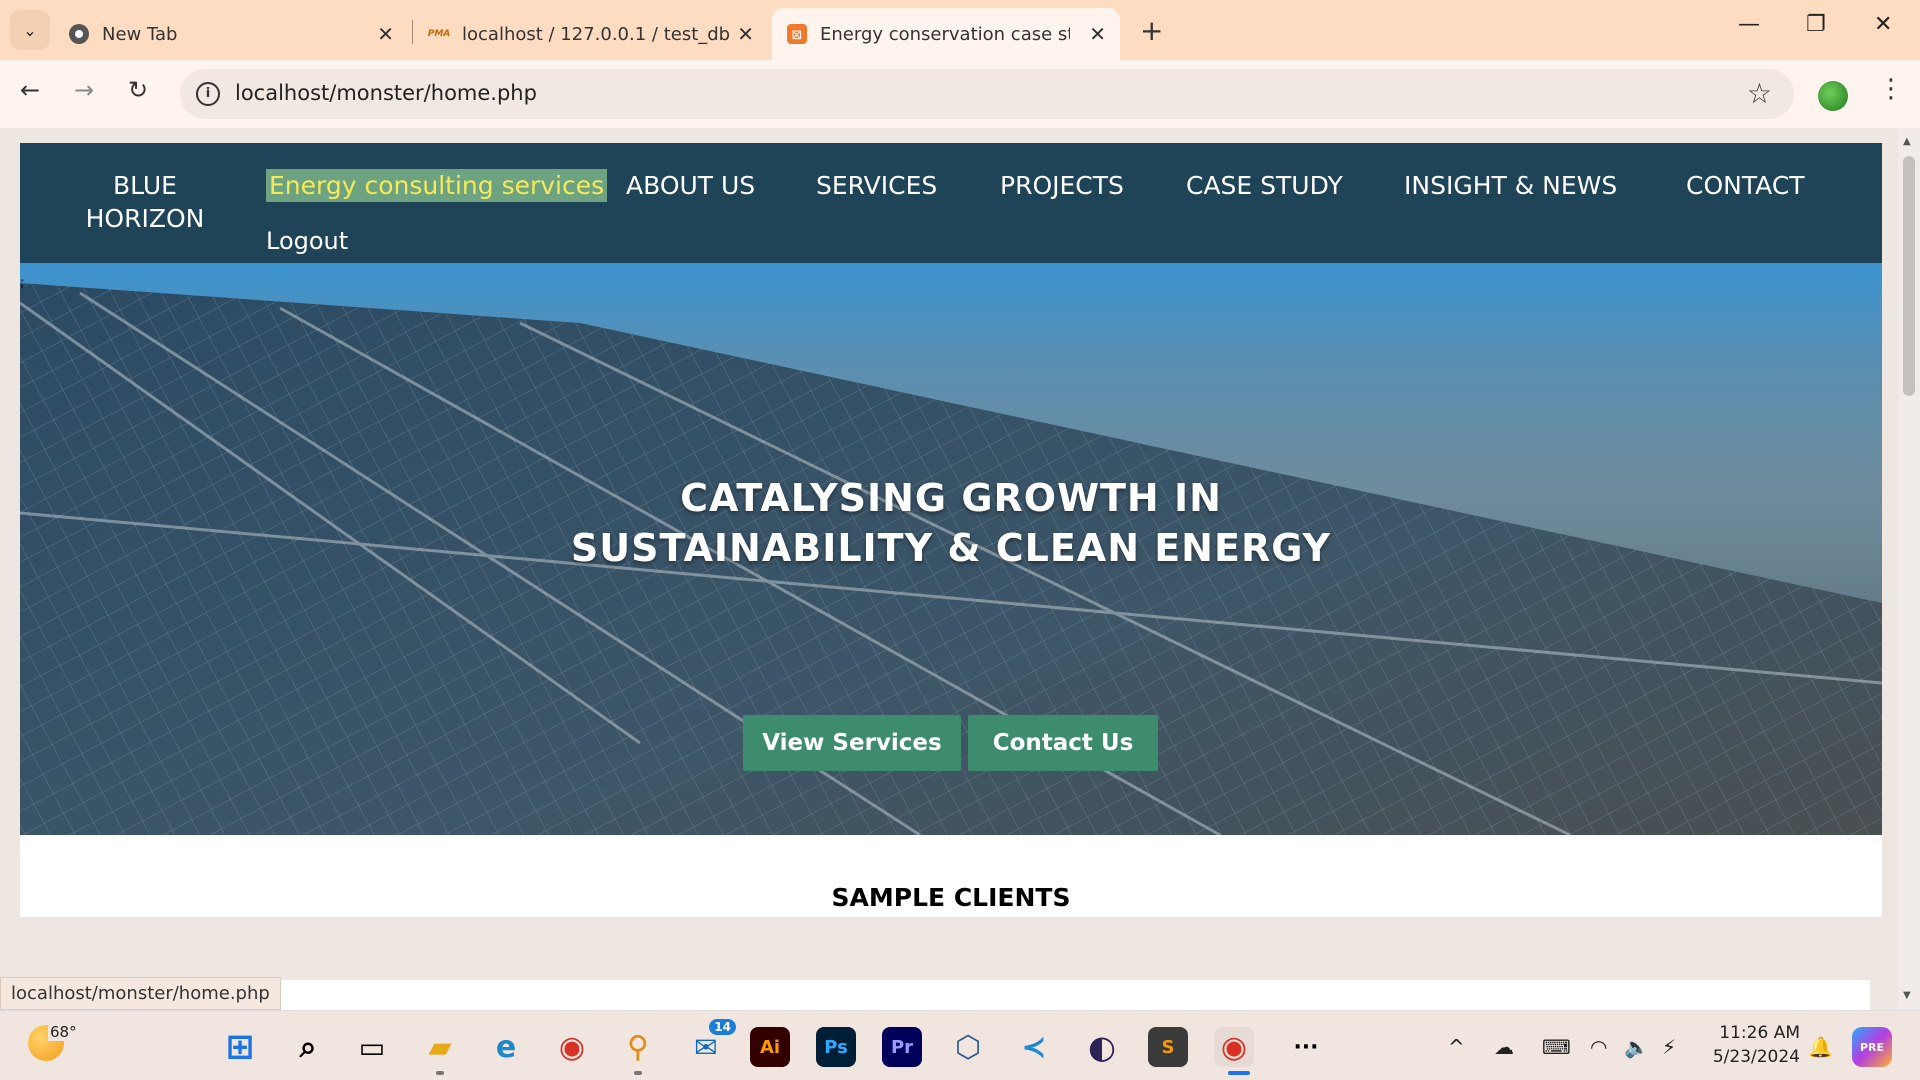 Image resolution: width=1920 pixels, height=1080 pixels. Describe the element at coordinates (951, 498) in the screenshot. I see `hero-title-line1: CATALYSING GROWTH IN` at that location.